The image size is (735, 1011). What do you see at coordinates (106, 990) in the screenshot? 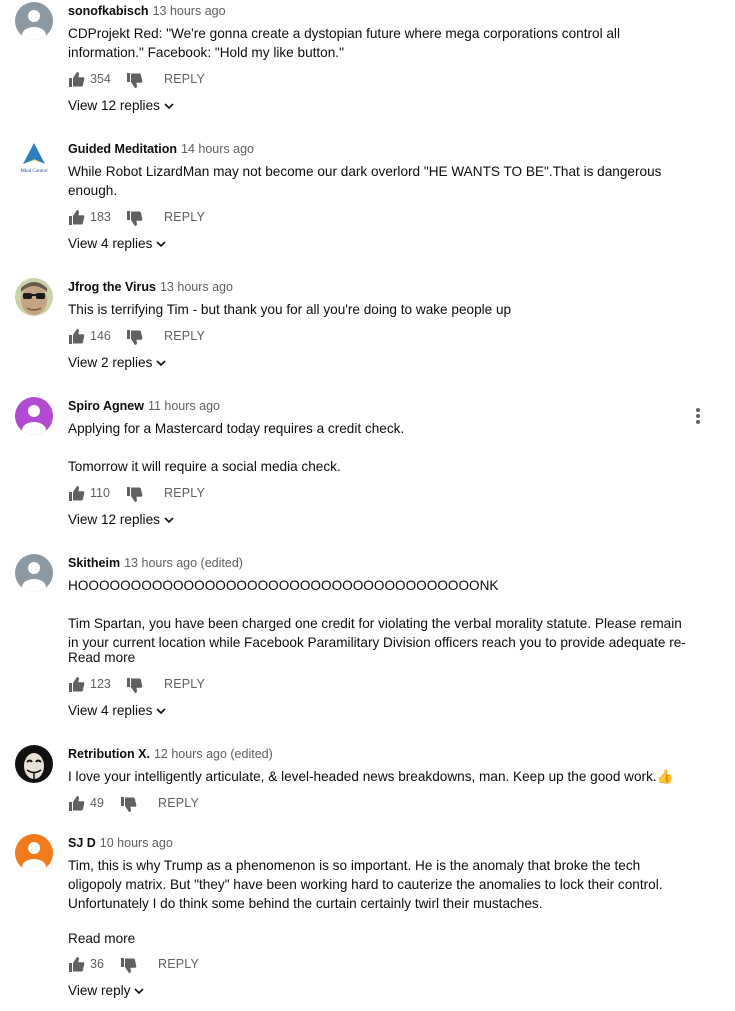
I see `view-replies-button: View reply` at bounding box center [106, 990].